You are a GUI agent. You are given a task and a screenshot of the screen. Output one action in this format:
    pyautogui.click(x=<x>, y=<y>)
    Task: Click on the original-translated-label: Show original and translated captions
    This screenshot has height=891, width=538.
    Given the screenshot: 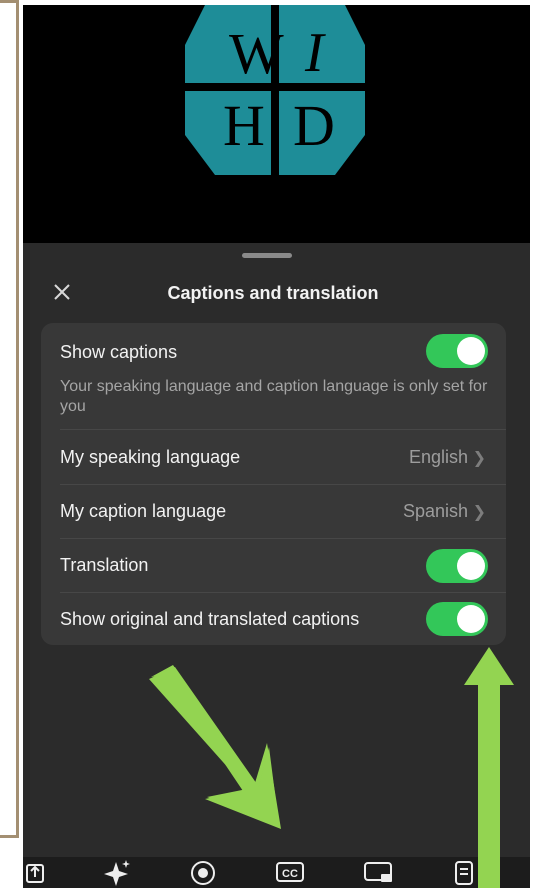 What is the action you would take?
    pyautogui.click(x=210, y=619)
    